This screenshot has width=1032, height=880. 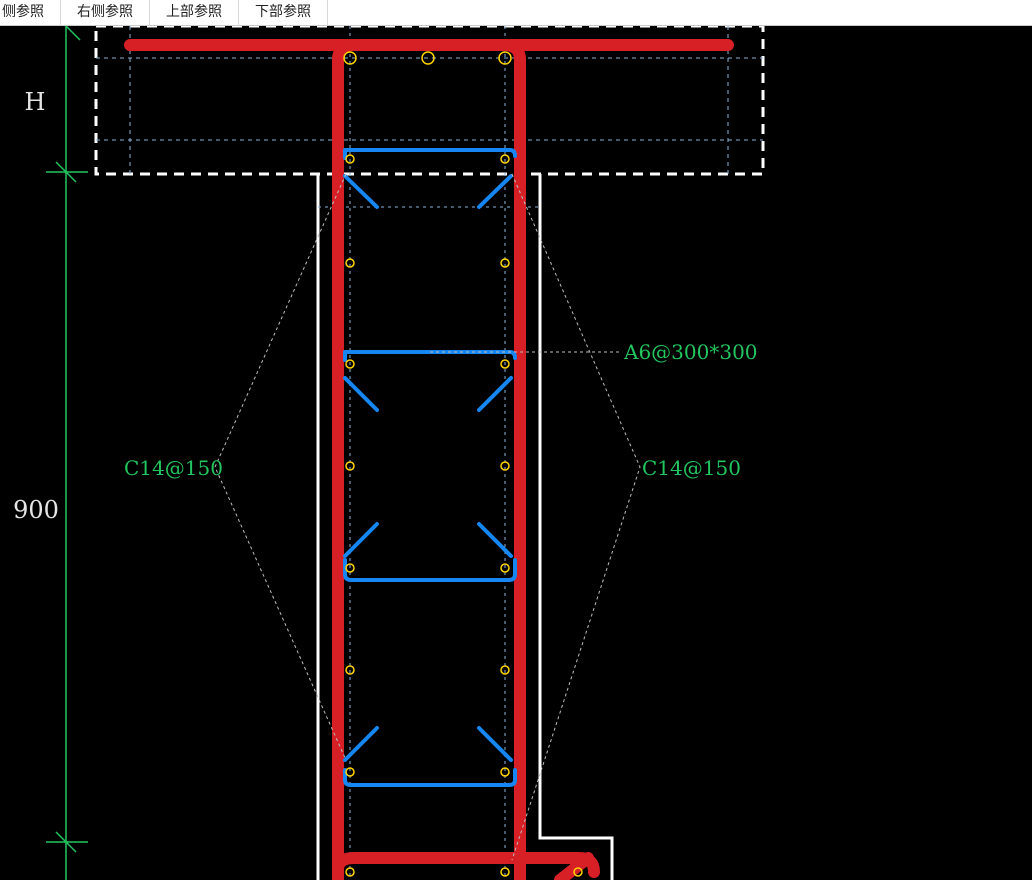 I want to click on right-bar-label: C14@150, so click(x=691, y=468).